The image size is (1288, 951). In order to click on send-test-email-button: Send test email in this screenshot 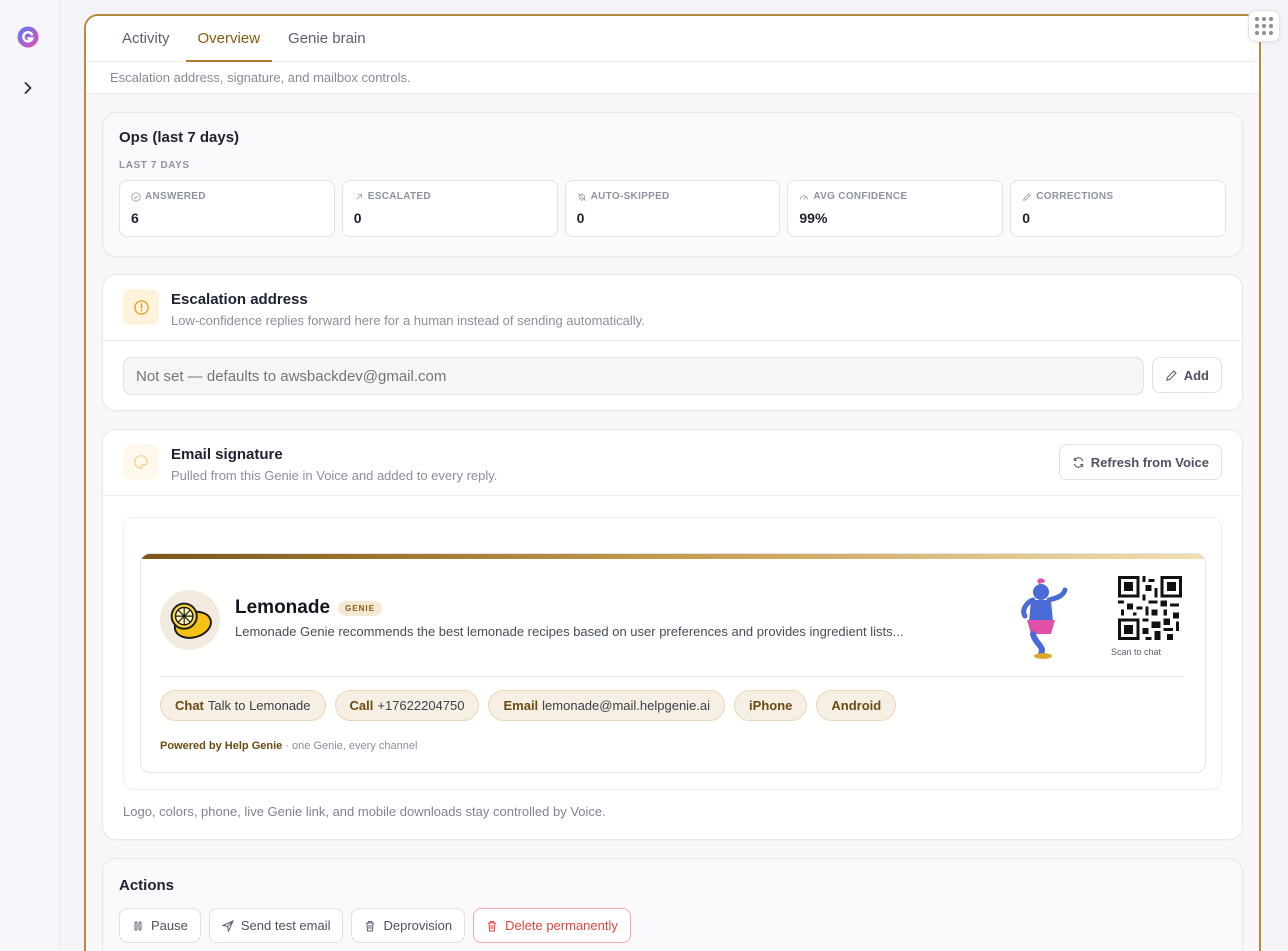, I will do `click(276, 925)`.